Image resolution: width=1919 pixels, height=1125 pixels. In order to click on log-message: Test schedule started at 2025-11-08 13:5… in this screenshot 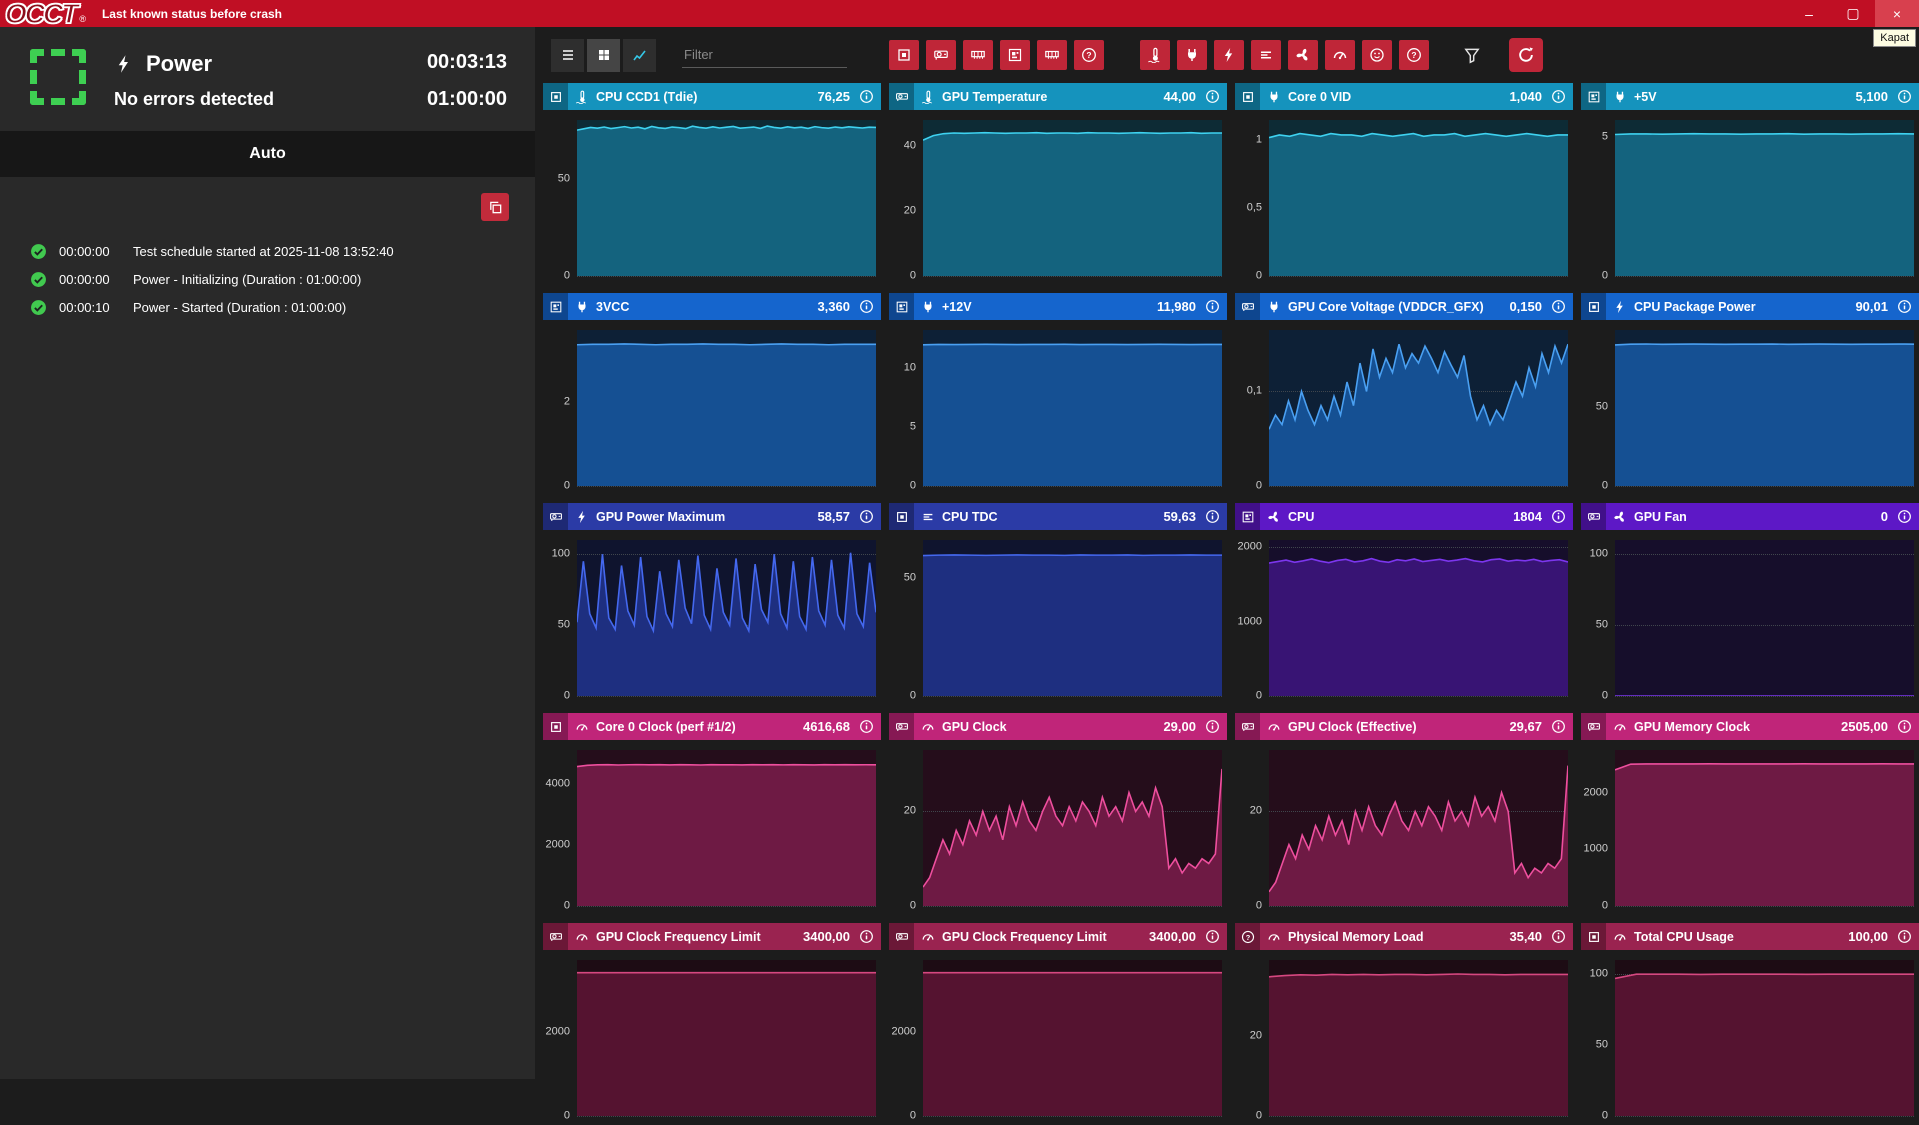, I will do `click(263, 251)`.